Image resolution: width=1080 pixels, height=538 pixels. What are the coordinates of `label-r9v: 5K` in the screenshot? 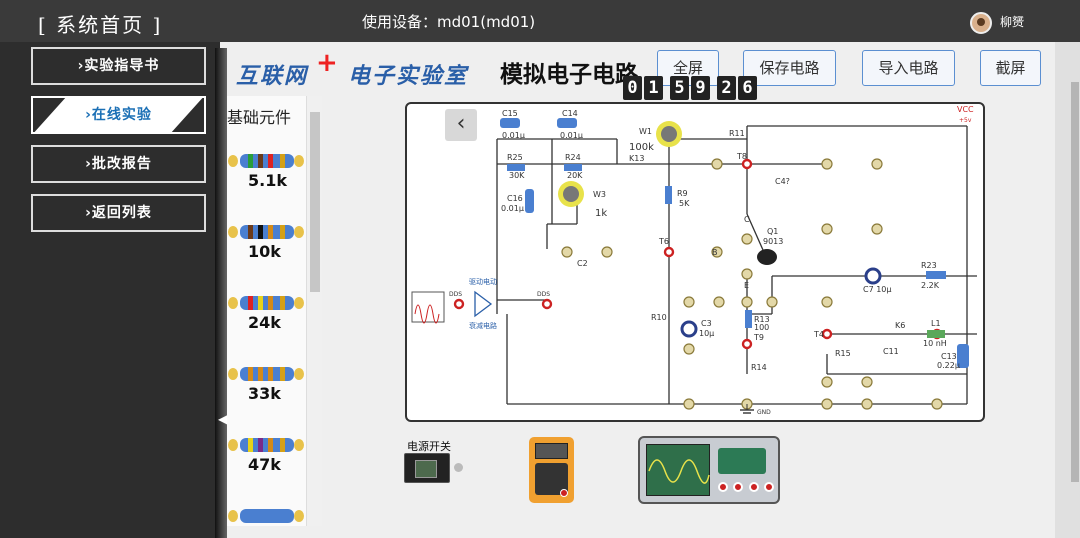 It's located at (684, 203).